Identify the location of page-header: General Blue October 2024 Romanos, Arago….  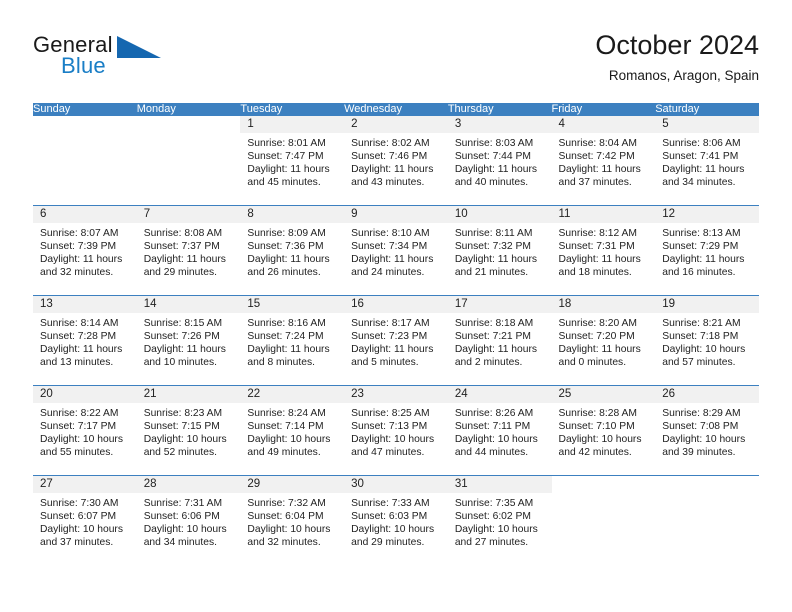
(396, 61).